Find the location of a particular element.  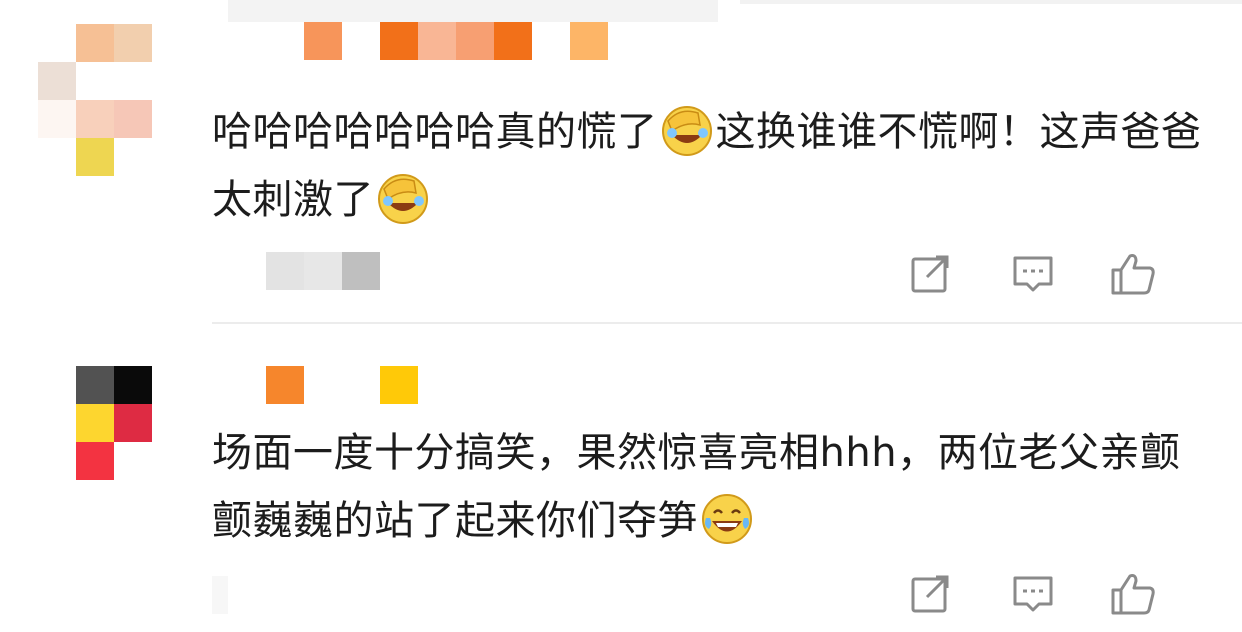

tears-of-joy-icon is located at coordinates (727, 519).